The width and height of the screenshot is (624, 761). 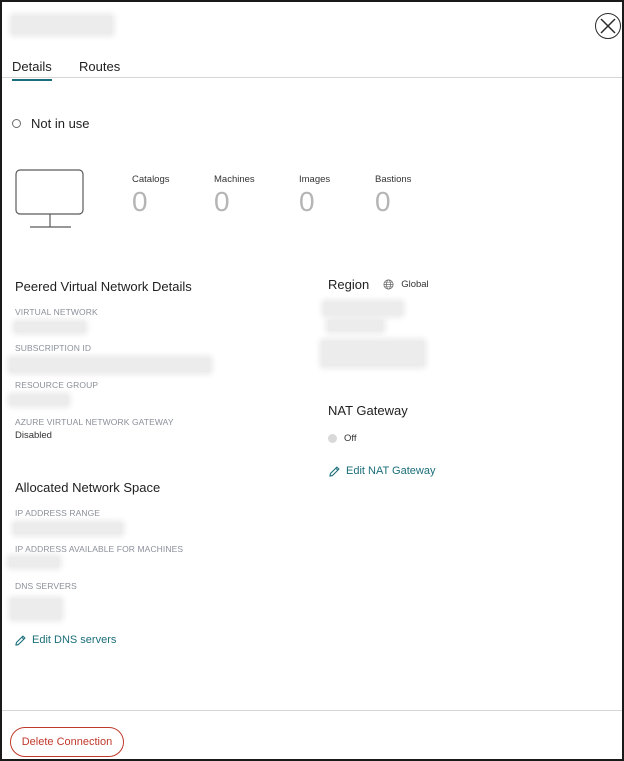 What do you see at coordinates (315, 179) in the screenshot?
I see `stat-label: Images` at bounding box center [315, 179].